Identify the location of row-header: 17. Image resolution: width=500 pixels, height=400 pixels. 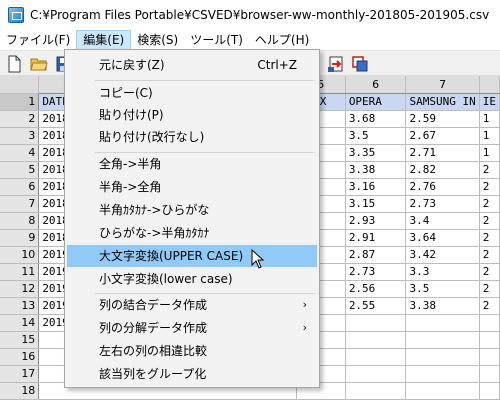
(20, 374).